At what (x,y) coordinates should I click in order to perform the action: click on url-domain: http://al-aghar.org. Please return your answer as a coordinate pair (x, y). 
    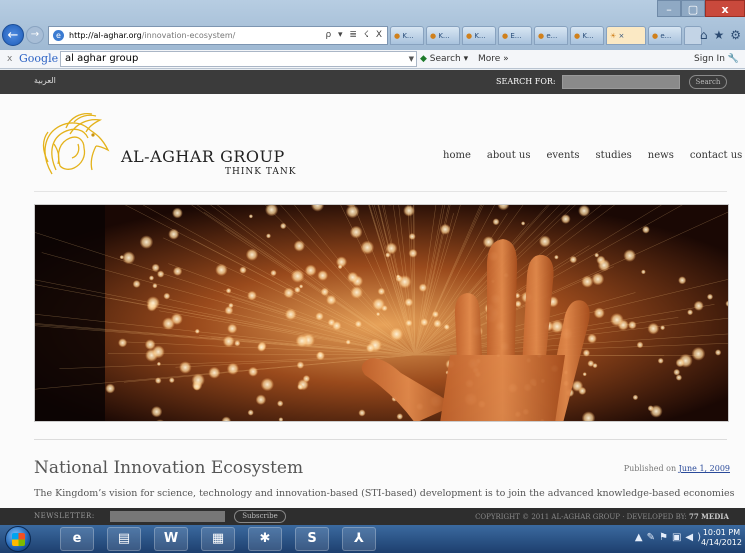
    Looking at the image, I should click on (105, 35).